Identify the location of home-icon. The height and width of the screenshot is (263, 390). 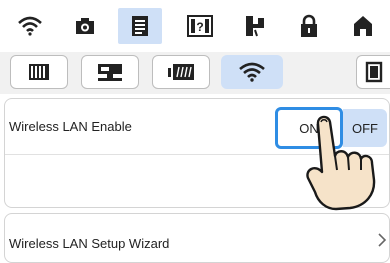
(363, 26).